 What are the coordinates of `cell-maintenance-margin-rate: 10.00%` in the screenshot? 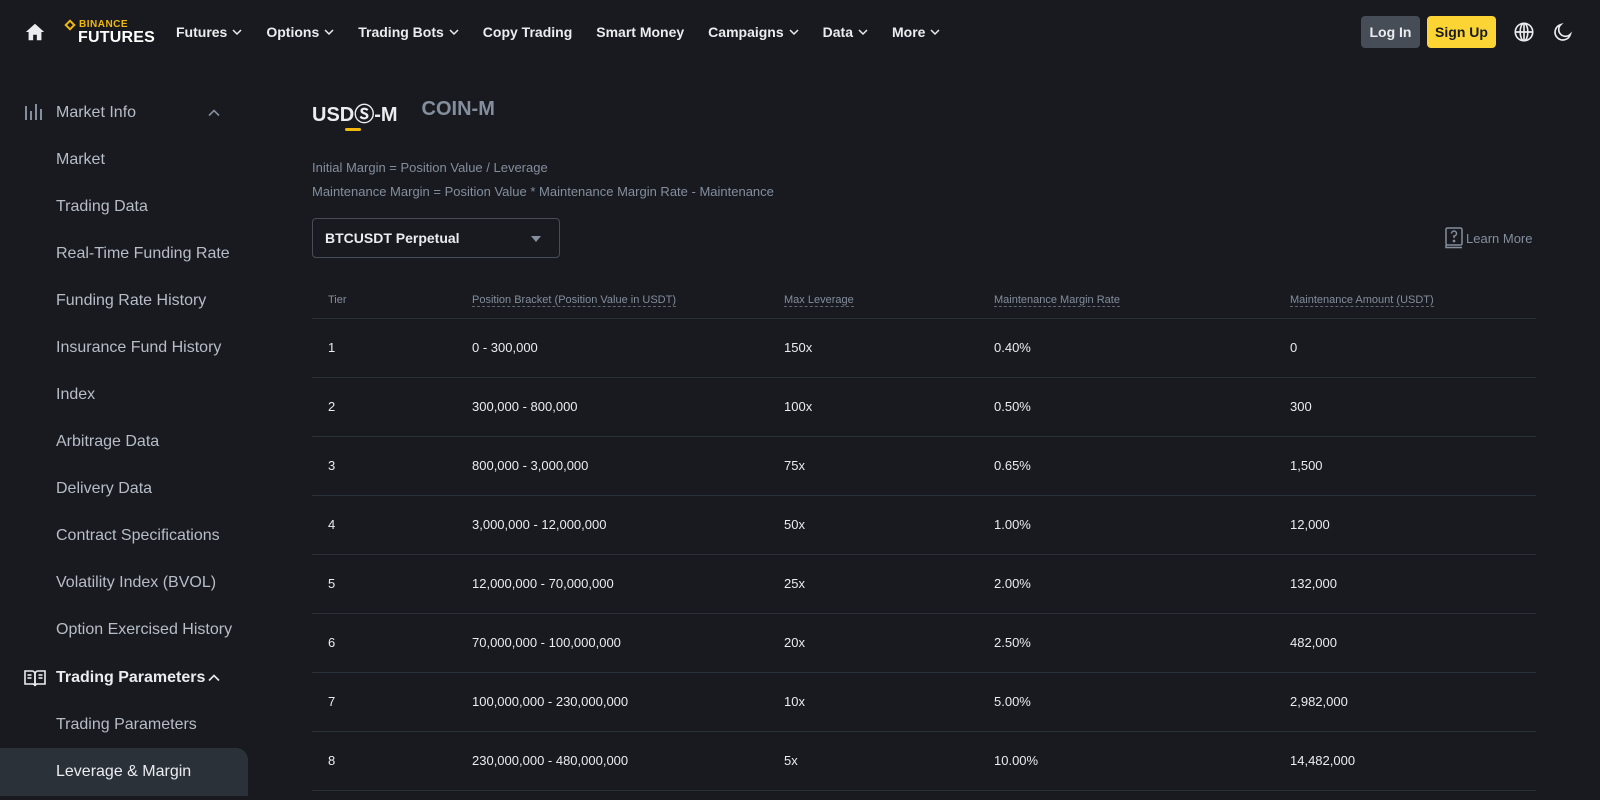 It's located at (1142, 761).